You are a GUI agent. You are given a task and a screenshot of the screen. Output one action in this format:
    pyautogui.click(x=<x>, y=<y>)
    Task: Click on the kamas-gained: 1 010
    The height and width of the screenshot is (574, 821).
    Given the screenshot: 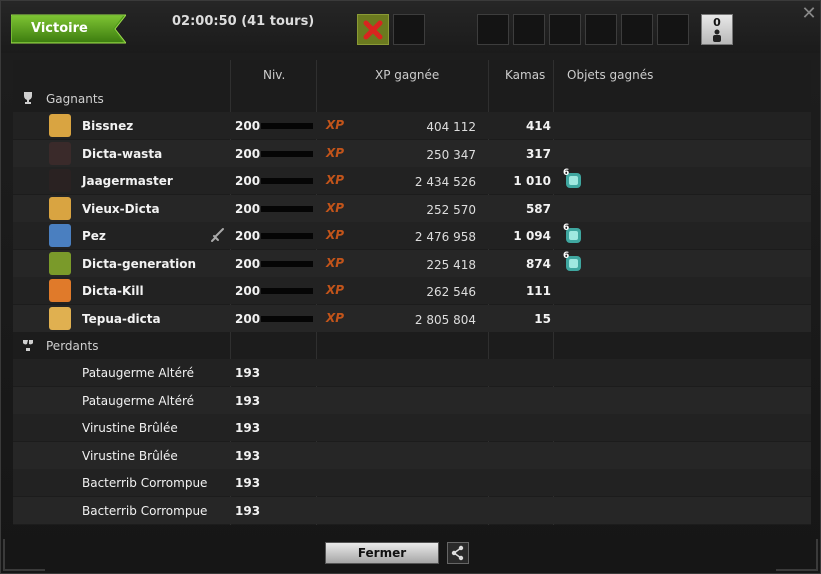 What is the action you would take?
    pyautogui.click(x=532, y=181)
    